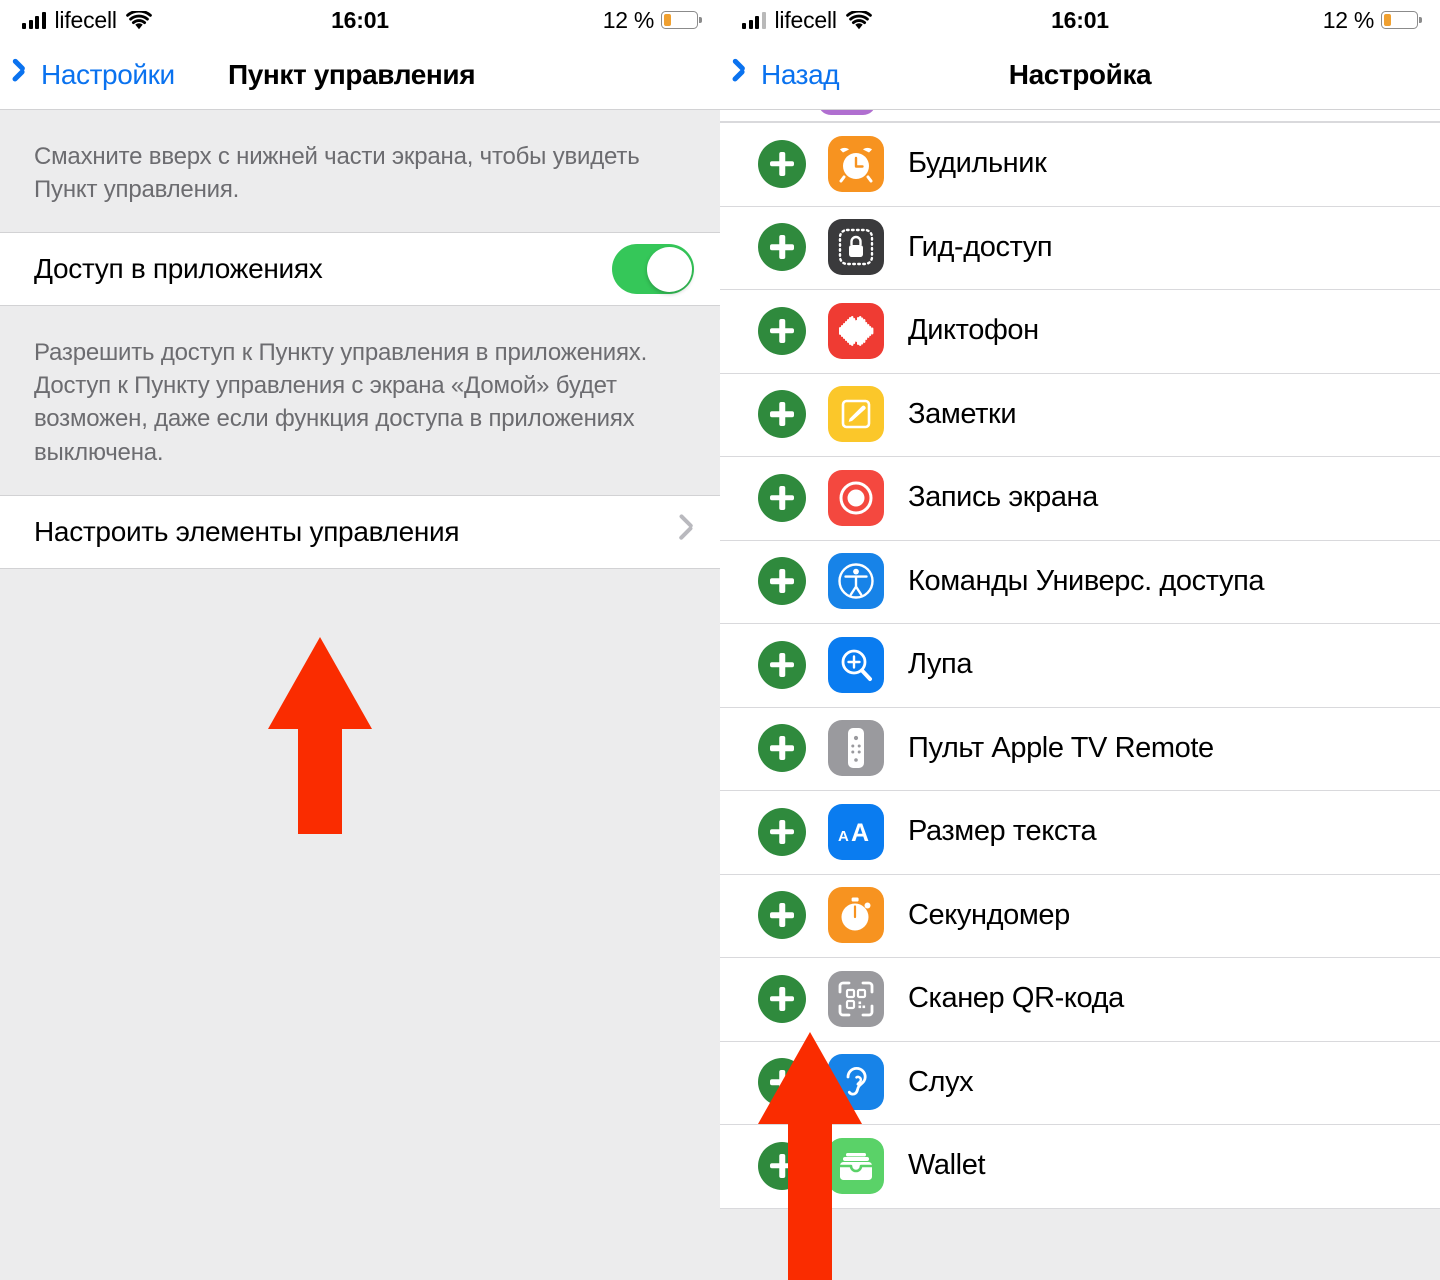 The width and height of the screenshot is (1440, 1280). What do you see at coordinates (247, 531) in the screenshot?
I see `row-label: Настроить элементы управления` at bounding box center [247, 531].